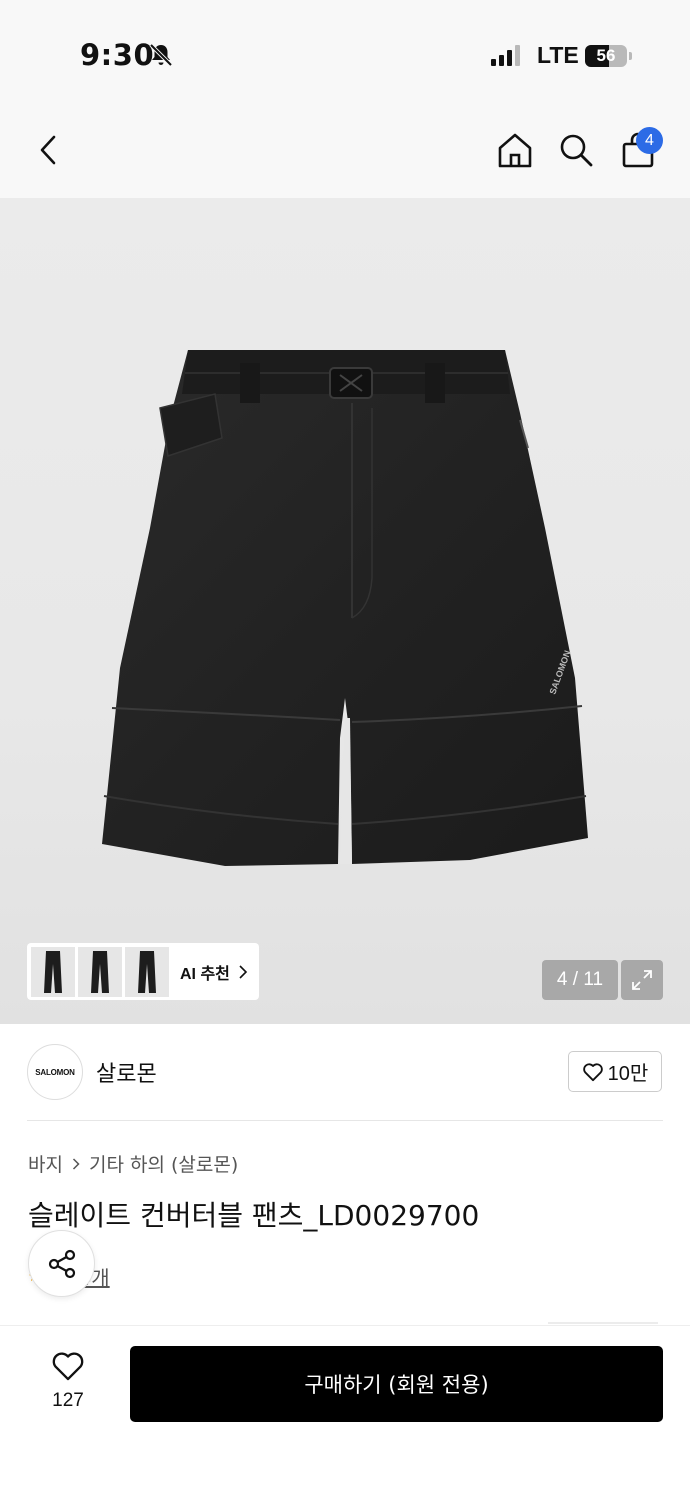 Image resolution: width=690 pixels, height=1500 pixels. What do you see at coordinates (117, 55) in the screenshot?
I see `status-time: 9:30` at bounding box center [117, 55].